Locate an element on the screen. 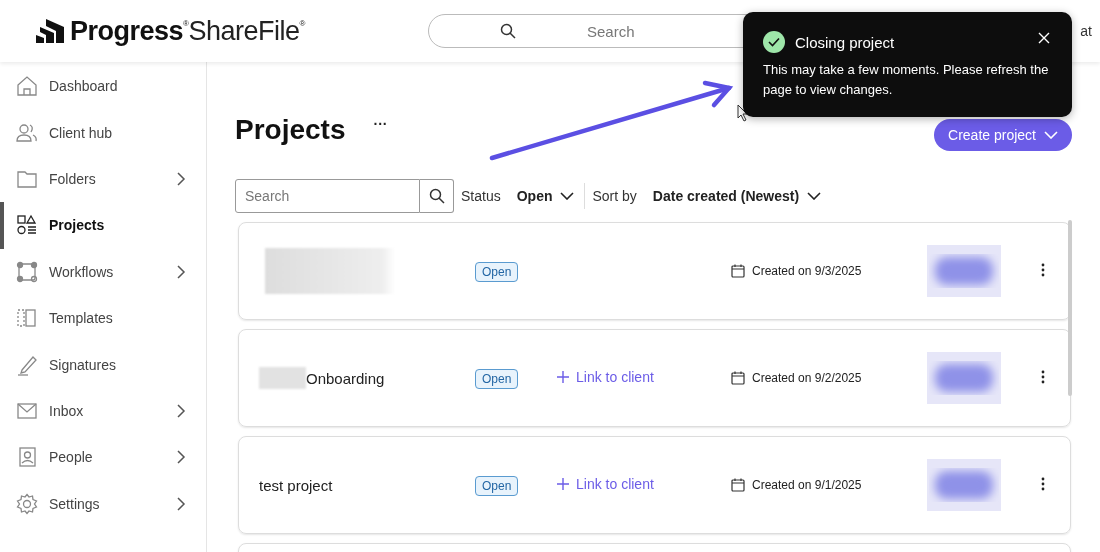  check-icon is located at coordinates (774, 42).